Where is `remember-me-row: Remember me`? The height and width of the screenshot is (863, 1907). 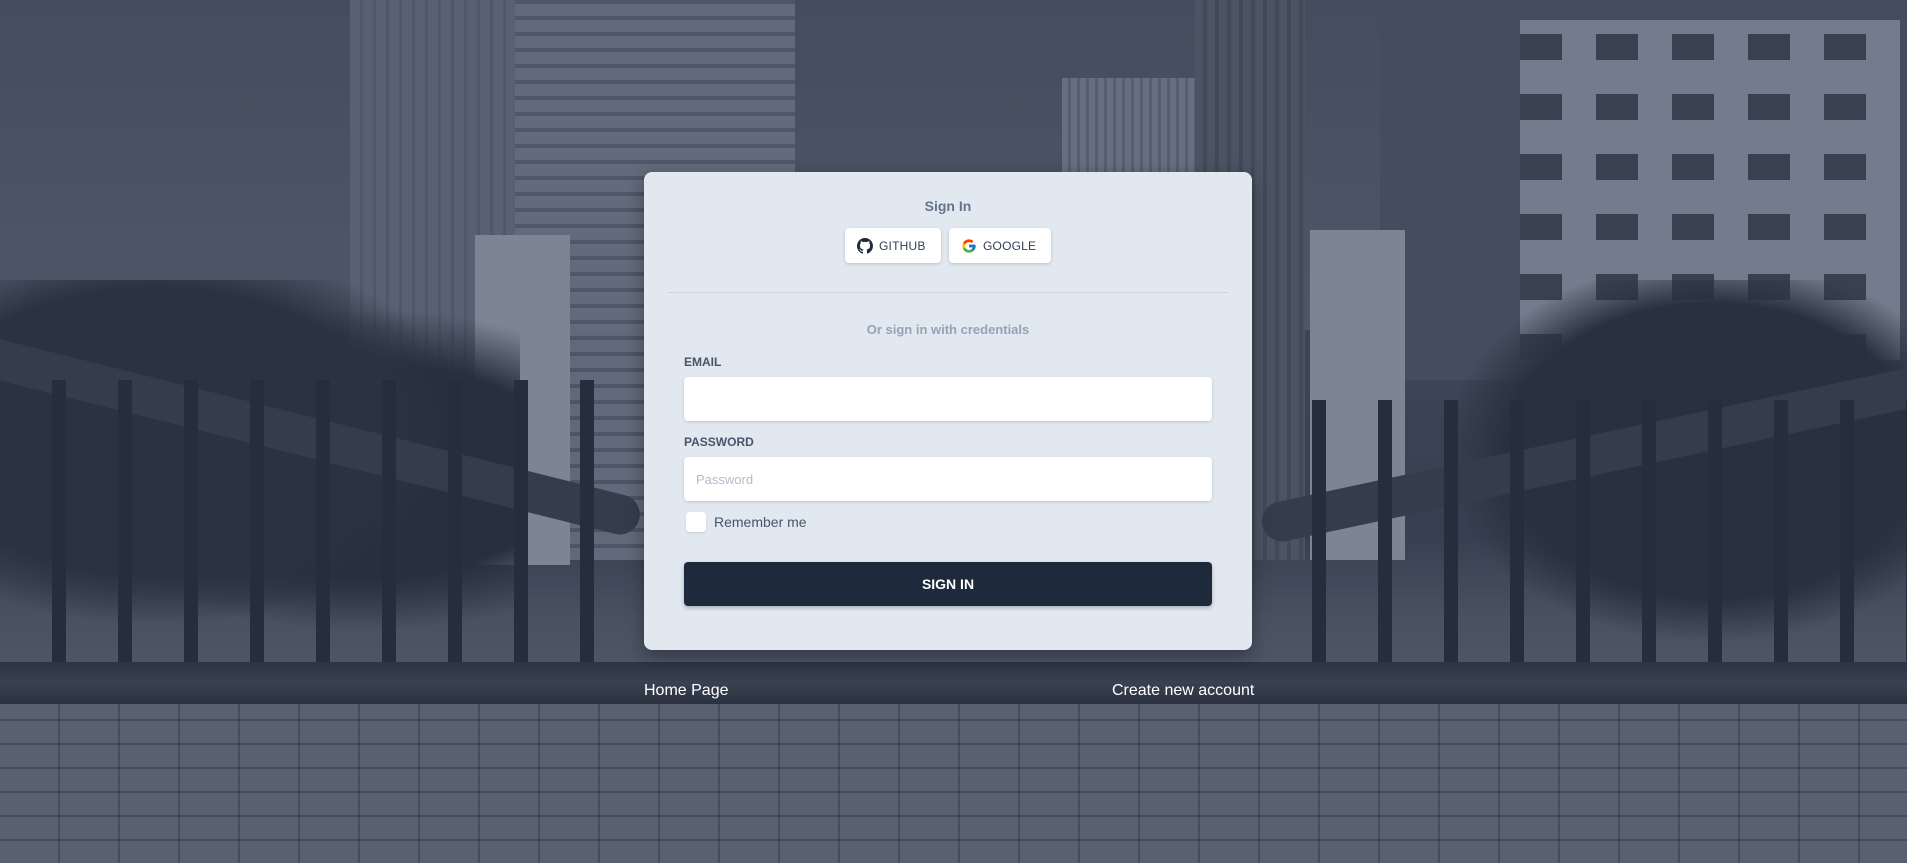 remember-me-row: Remember me is located at coordinates (746, 522).